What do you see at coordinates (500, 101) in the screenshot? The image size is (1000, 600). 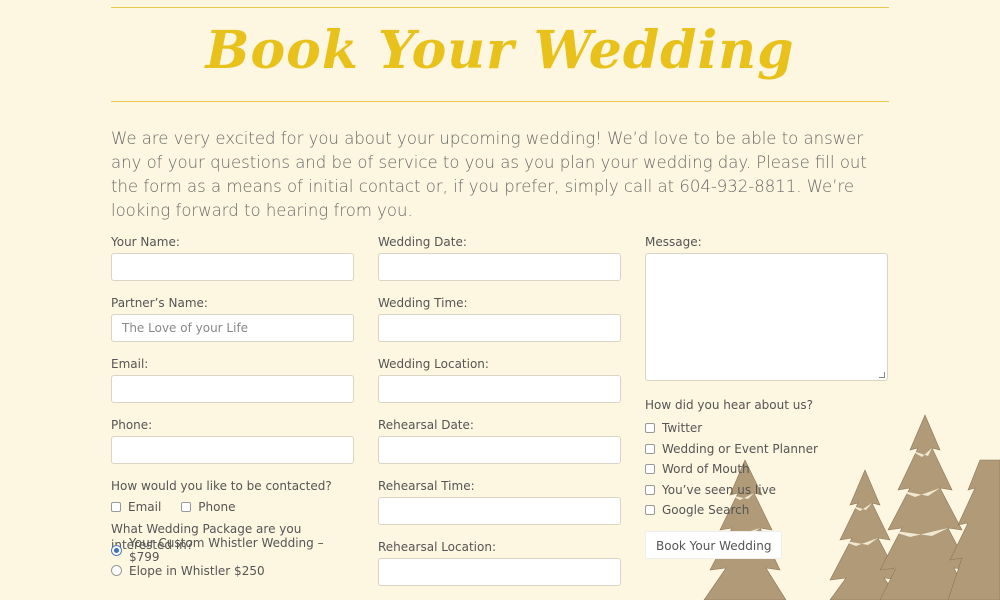 I see `bottom-divider` at bounding box center [500, 101].